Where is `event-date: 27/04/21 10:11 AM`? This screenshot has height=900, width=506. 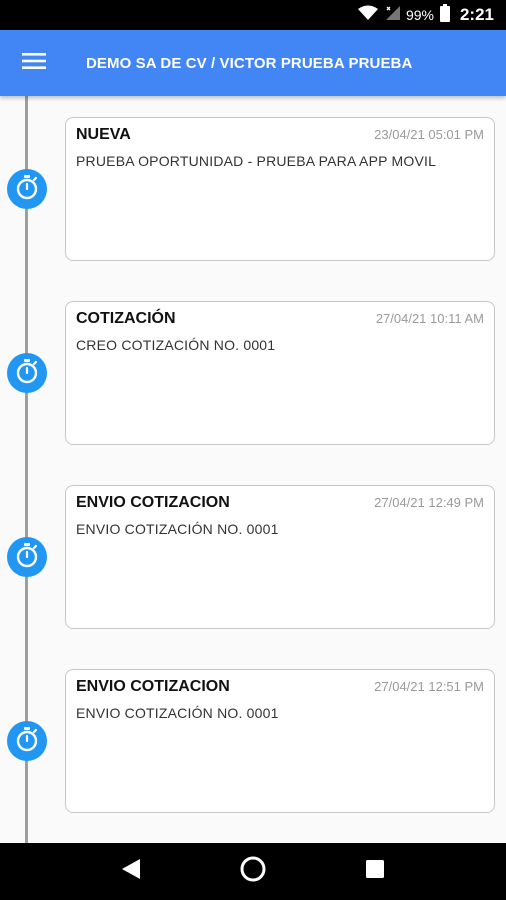 event-date: 27/04/21 10:11 AM is located at coordinates (429, 318).